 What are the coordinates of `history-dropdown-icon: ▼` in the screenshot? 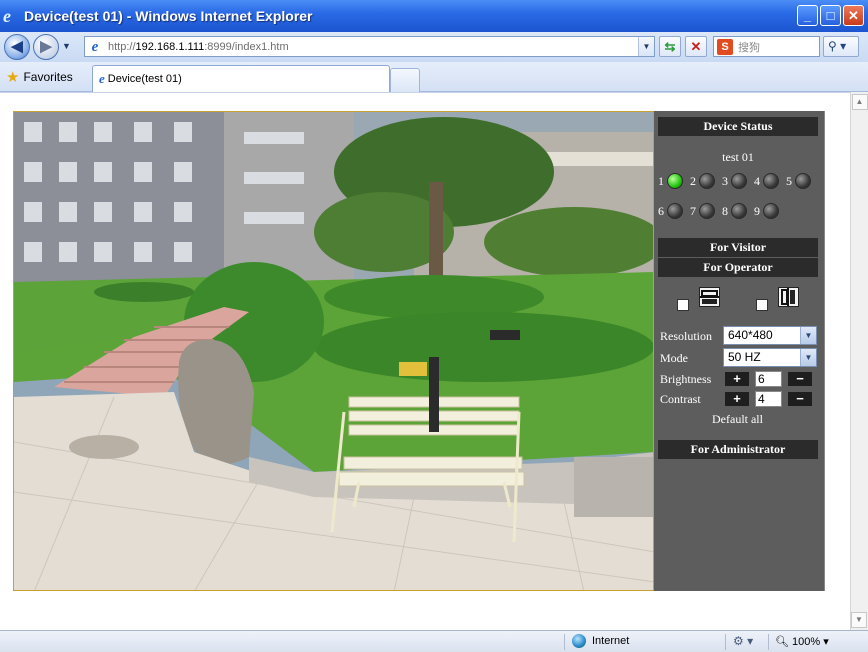 It's located at (66, 46).